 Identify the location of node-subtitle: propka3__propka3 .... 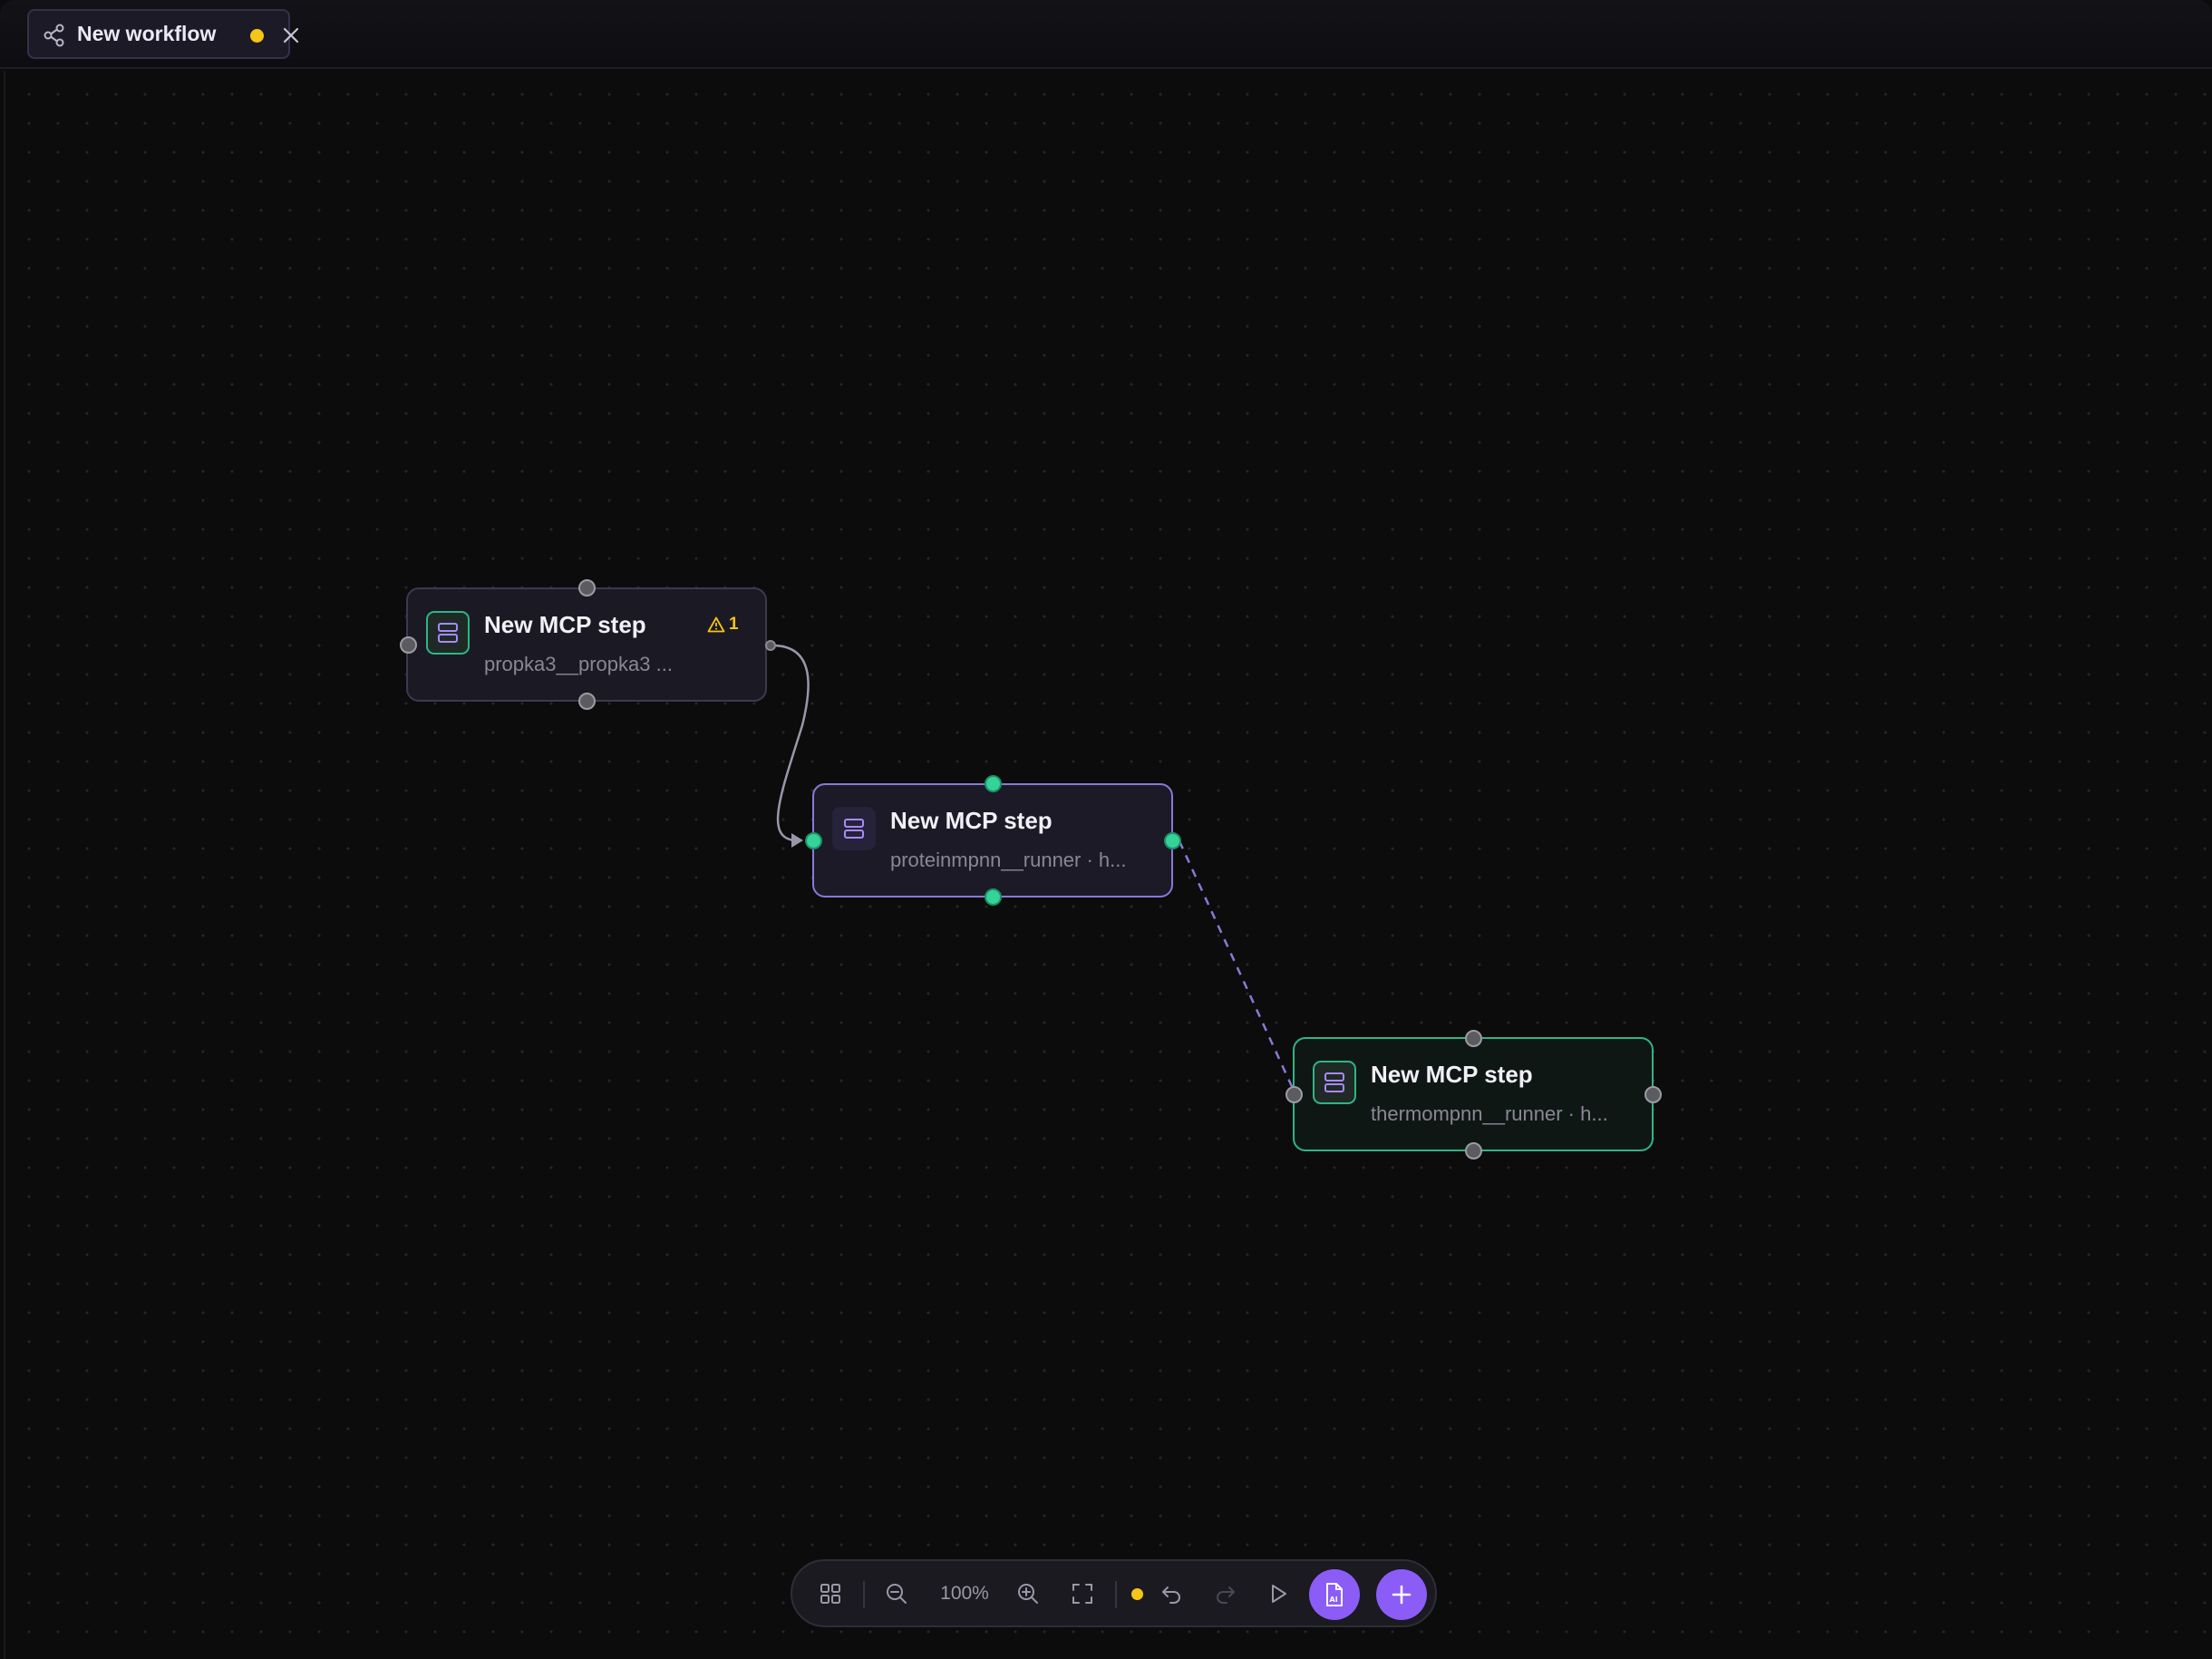
(578, 664).